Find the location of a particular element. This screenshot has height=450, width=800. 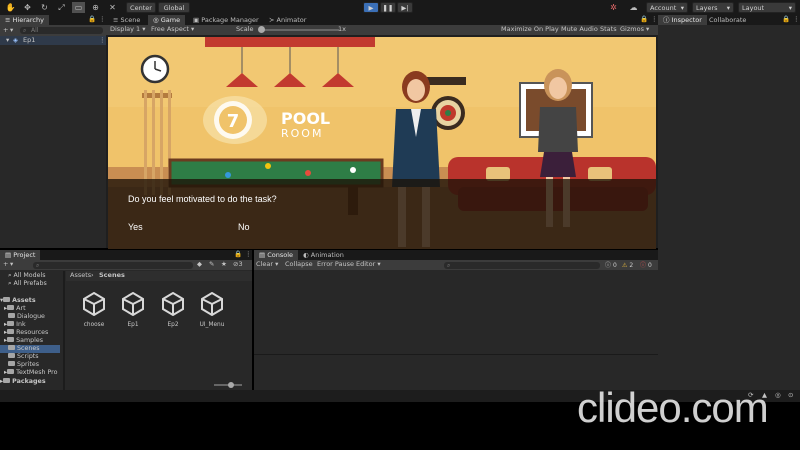

tree-item-scripts: Scripts is located at coordinates (30, 357).